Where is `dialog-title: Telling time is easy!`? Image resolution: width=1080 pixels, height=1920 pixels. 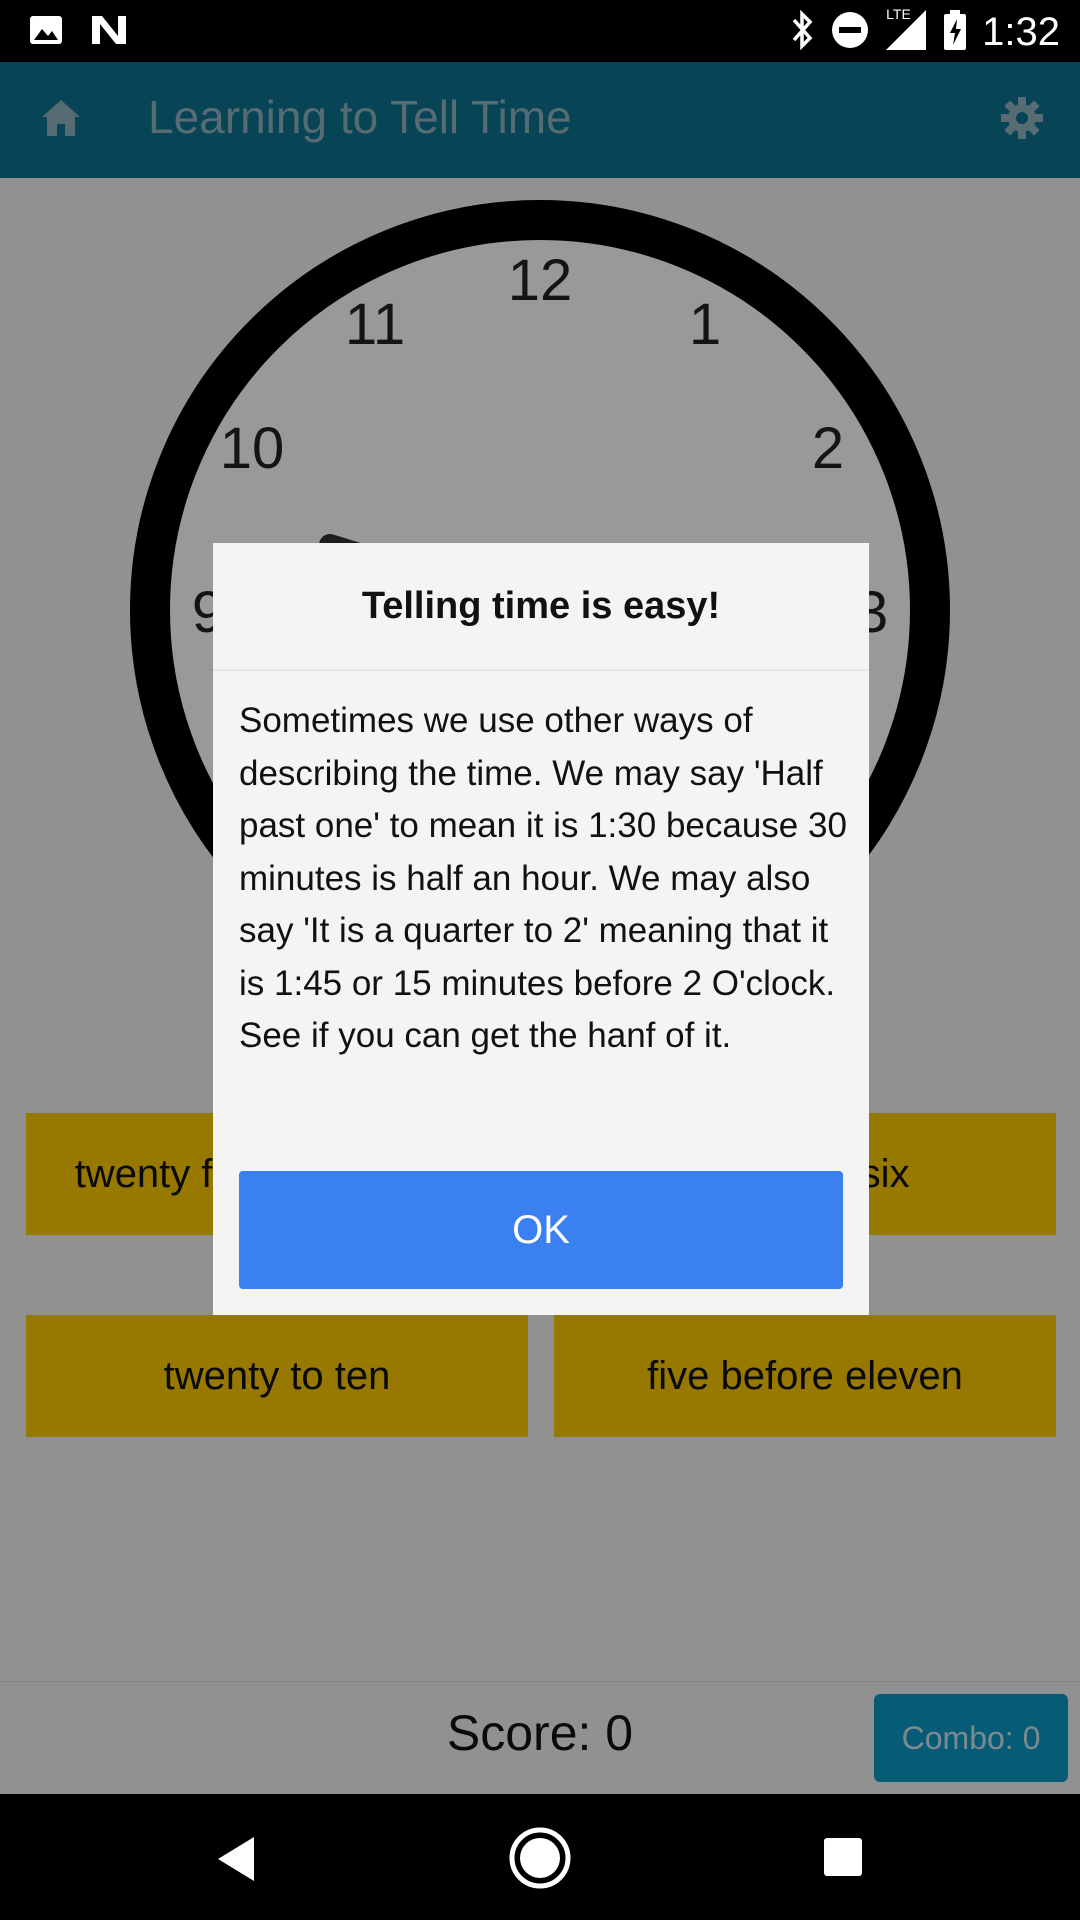
dialog-title: Telling time is easy! is located at coordinates (541, 607).